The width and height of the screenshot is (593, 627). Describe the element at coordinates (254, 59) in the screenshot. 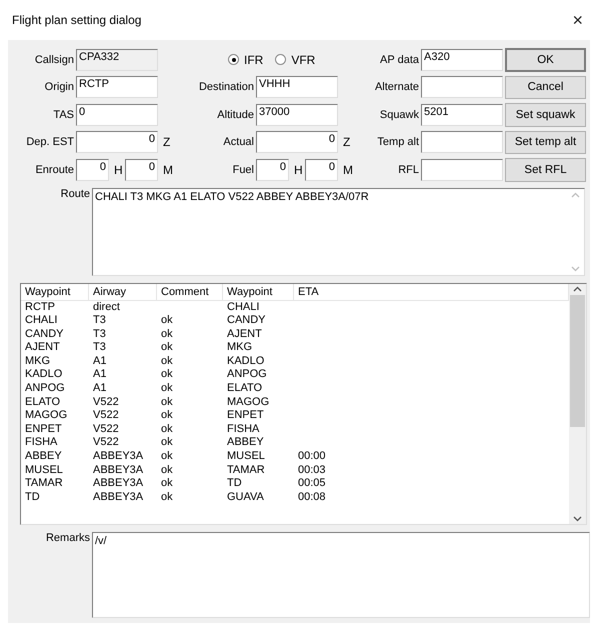

I see `radio-label: IFR` at that location.